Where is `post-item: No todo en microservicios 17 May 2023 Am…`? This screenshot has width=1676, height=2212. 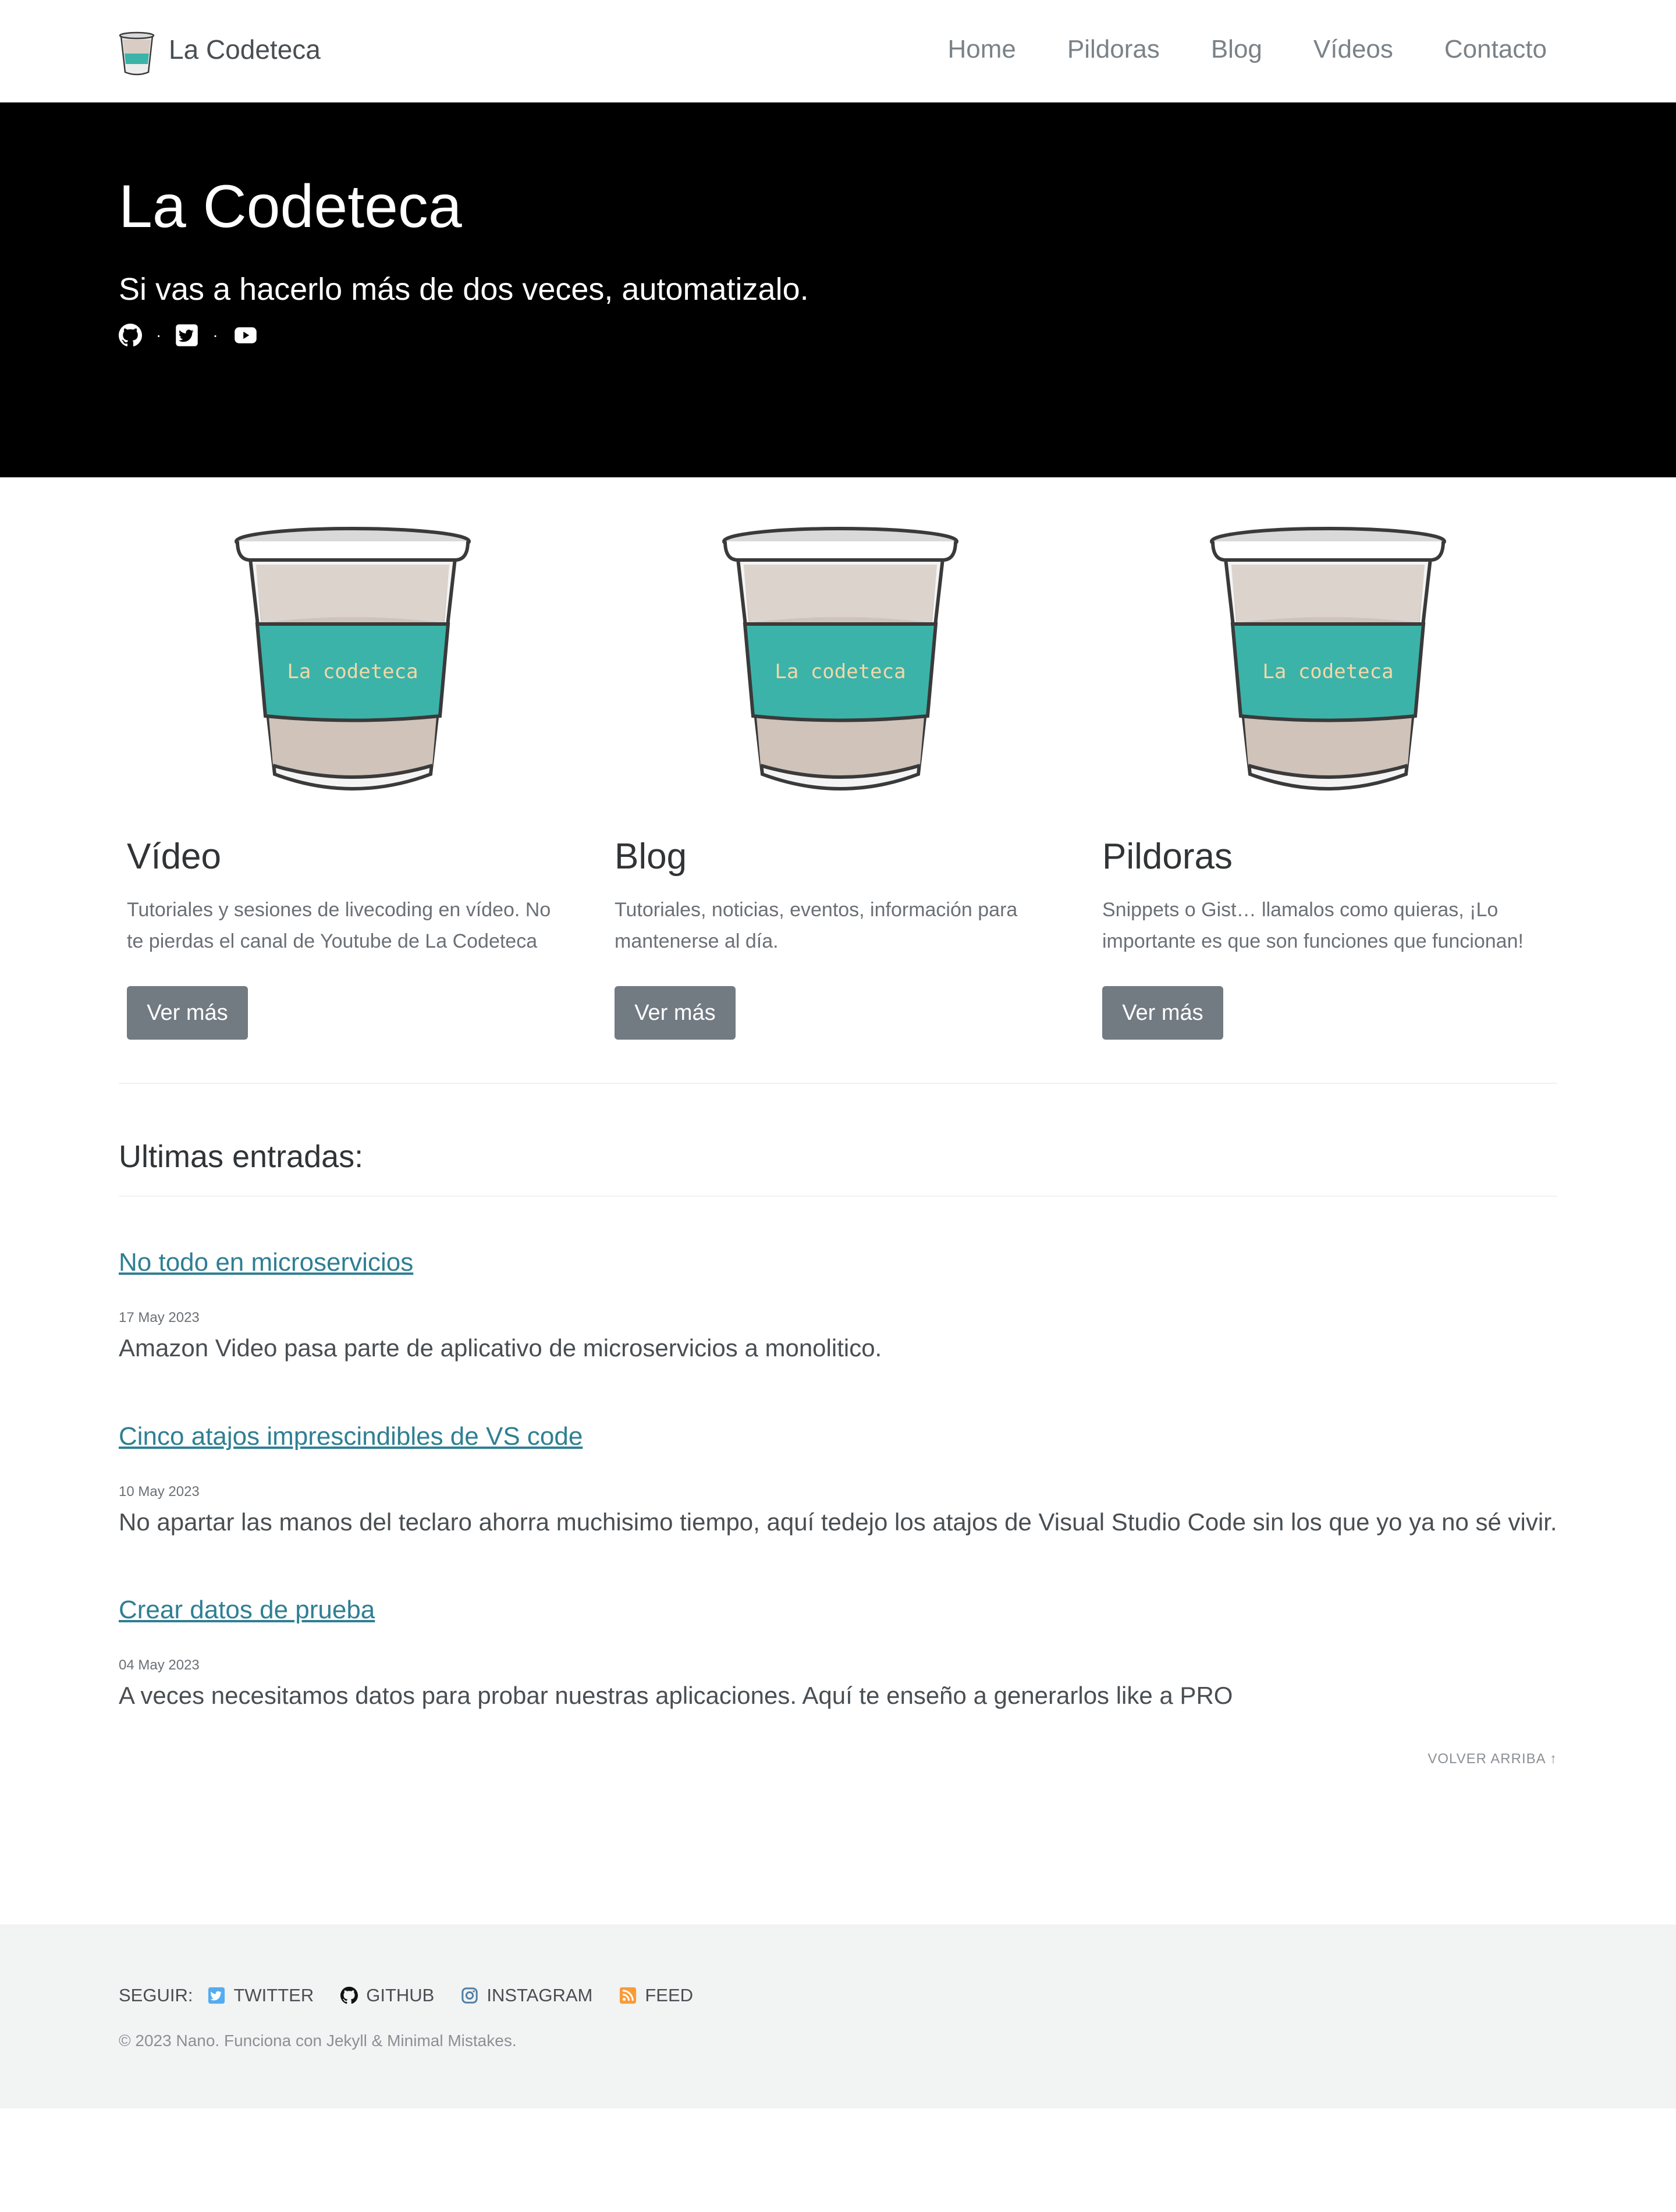 post-item: No todo en microservicios 17 May 2023 Am… is located at coordinates (838, 1305).